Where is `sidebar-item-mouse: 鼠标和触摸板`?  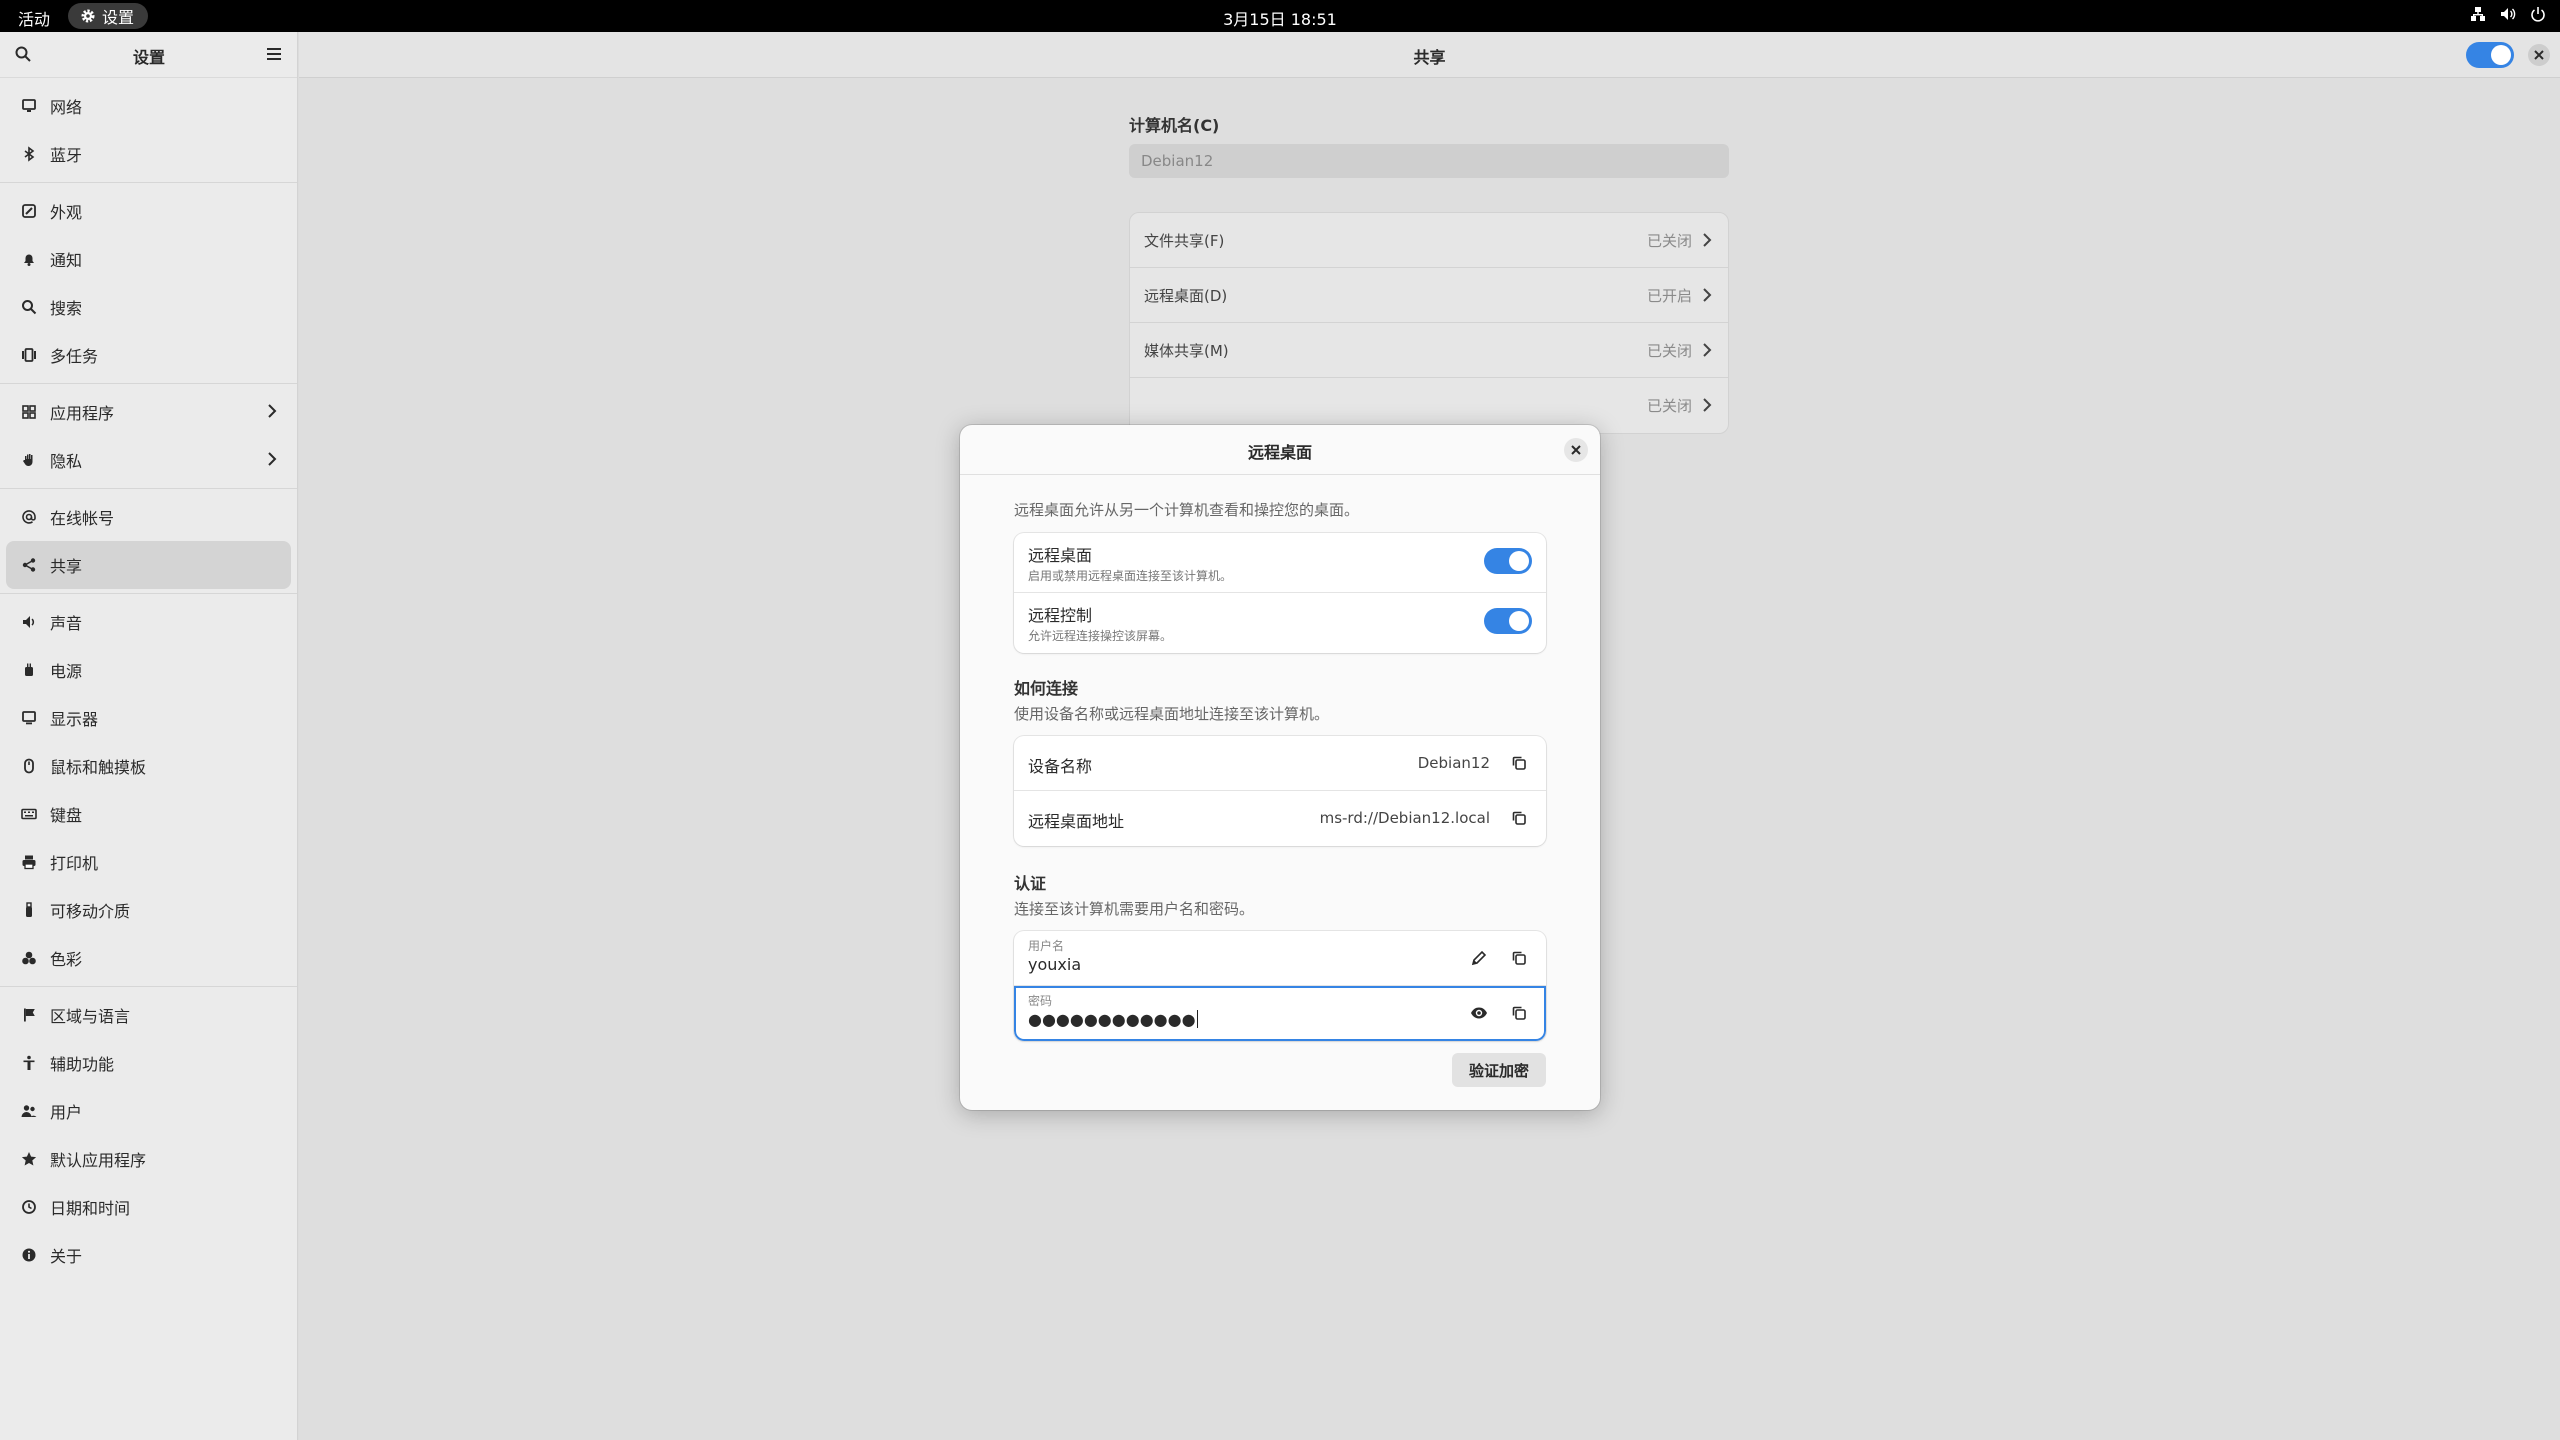
sidebar-item-mouse: 鼠标和触摸板 is located at coordinates (148, 766).